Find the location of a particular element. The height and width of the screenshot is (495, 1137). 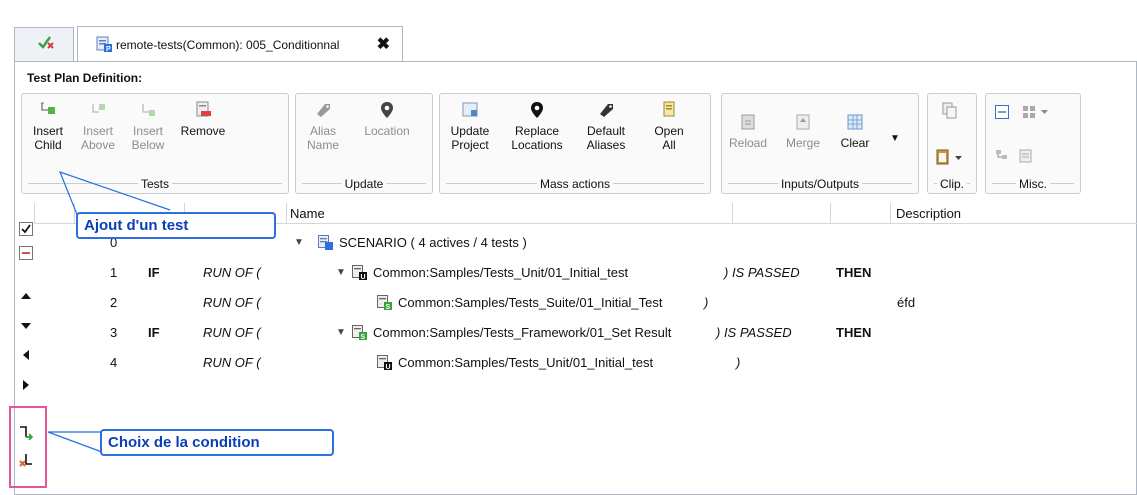

callout-condition-choice: Choix de la condition is located at coordinates (217, 442).